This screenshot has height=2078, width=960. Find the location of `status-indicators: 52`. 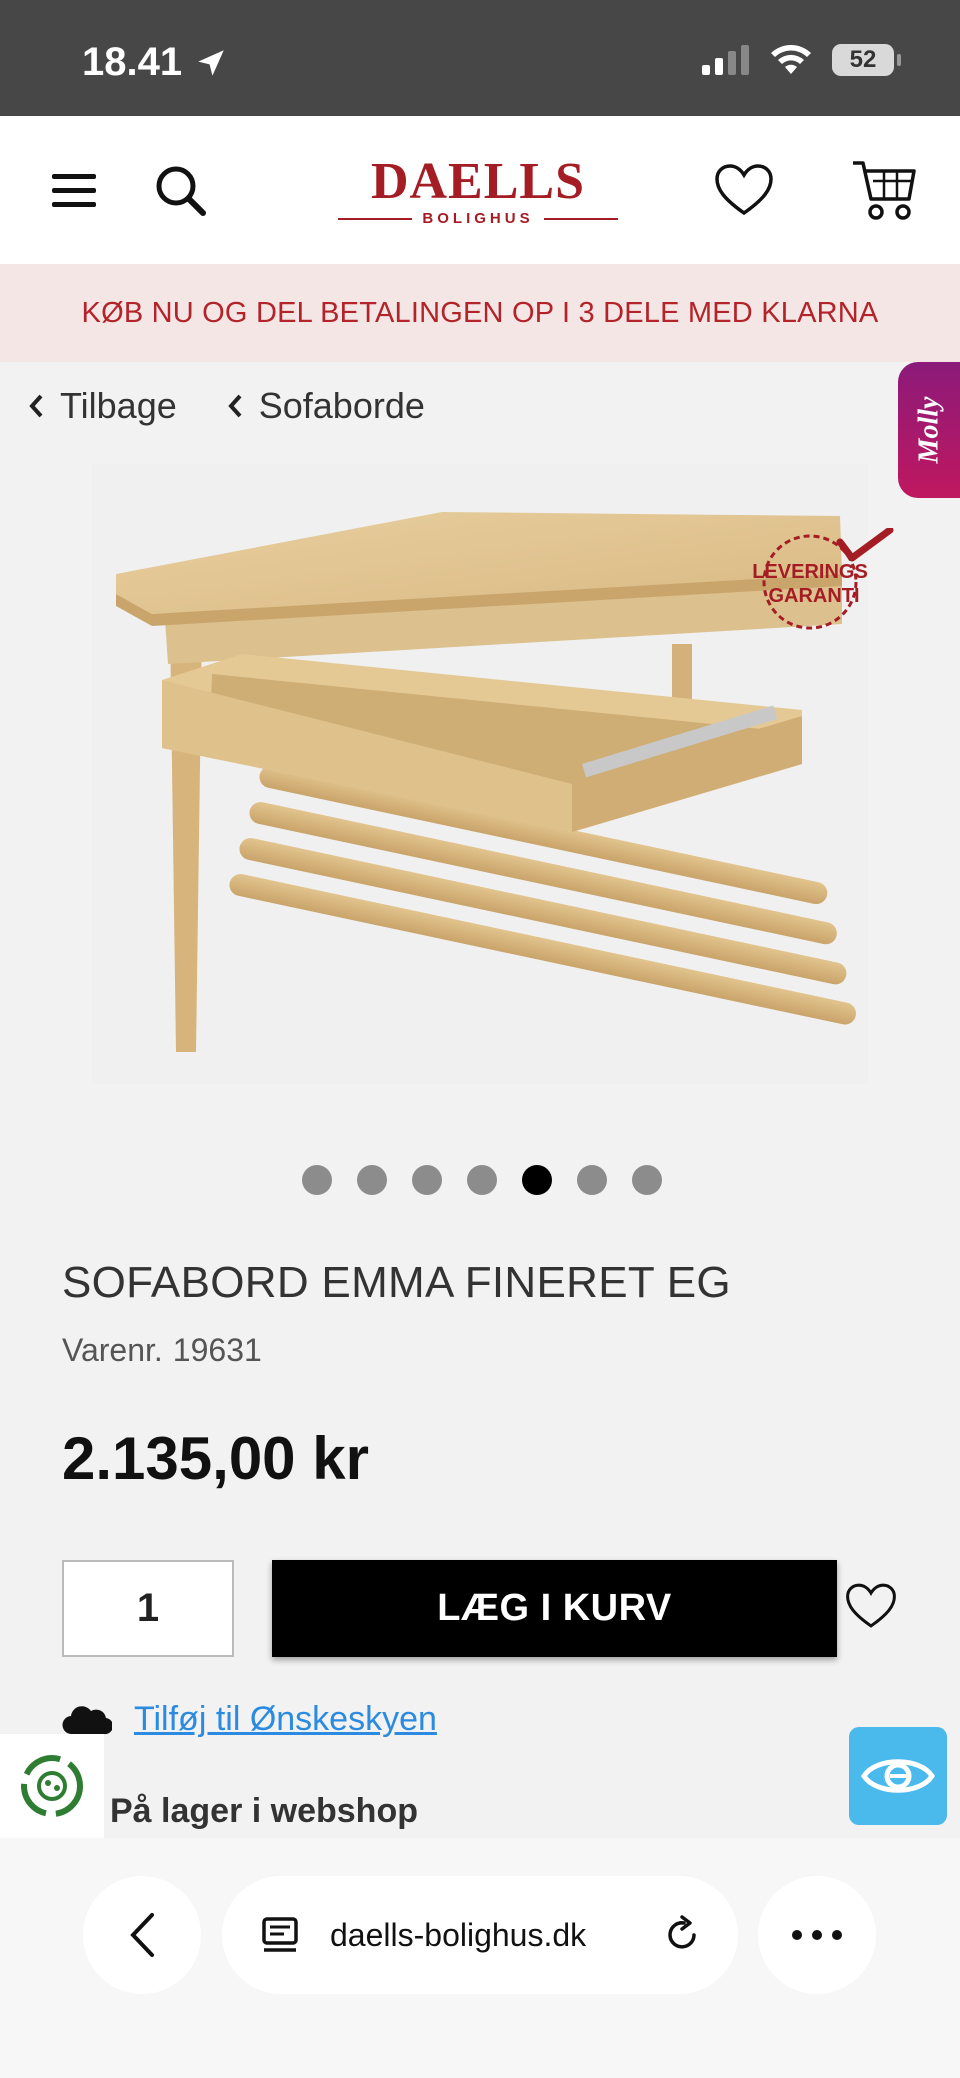

status-indicators: 52 is located at coordinates (801, 60).